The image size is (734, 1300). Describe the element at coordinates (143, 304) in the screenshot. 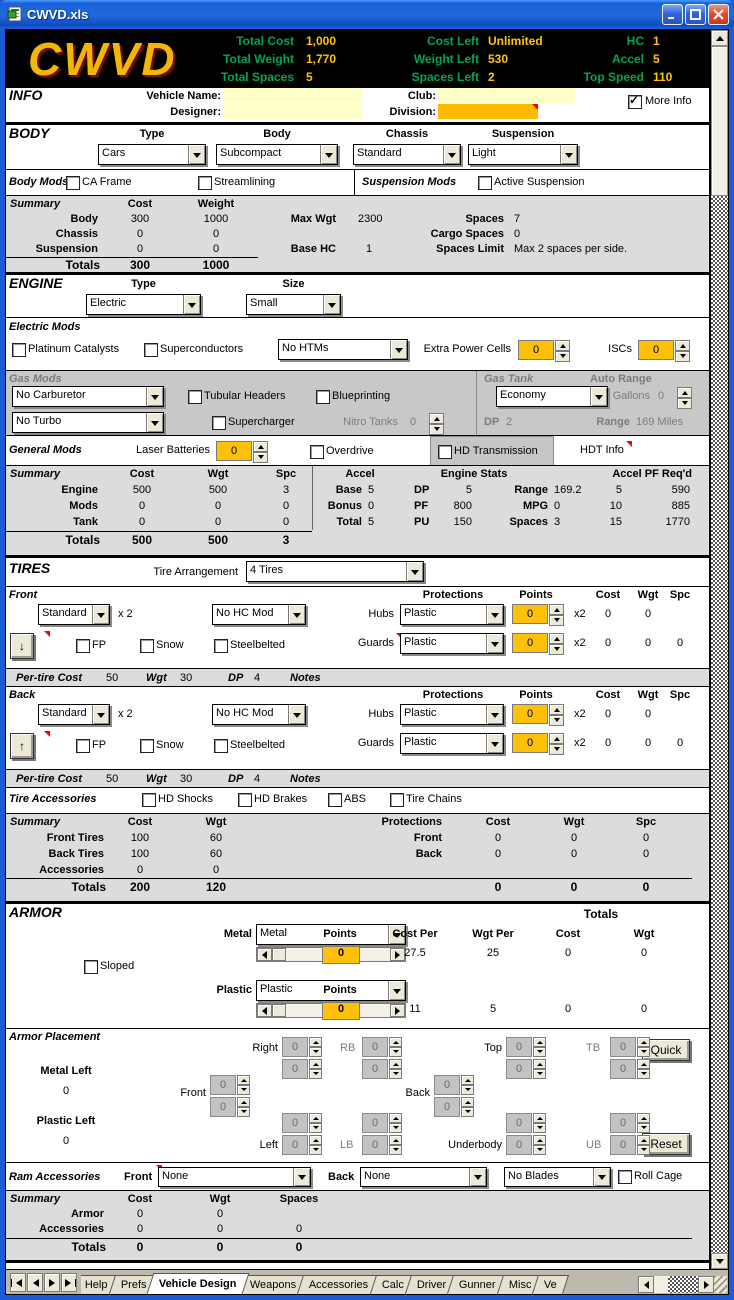

I see `engine-type-dropdown: Electric` at that location.